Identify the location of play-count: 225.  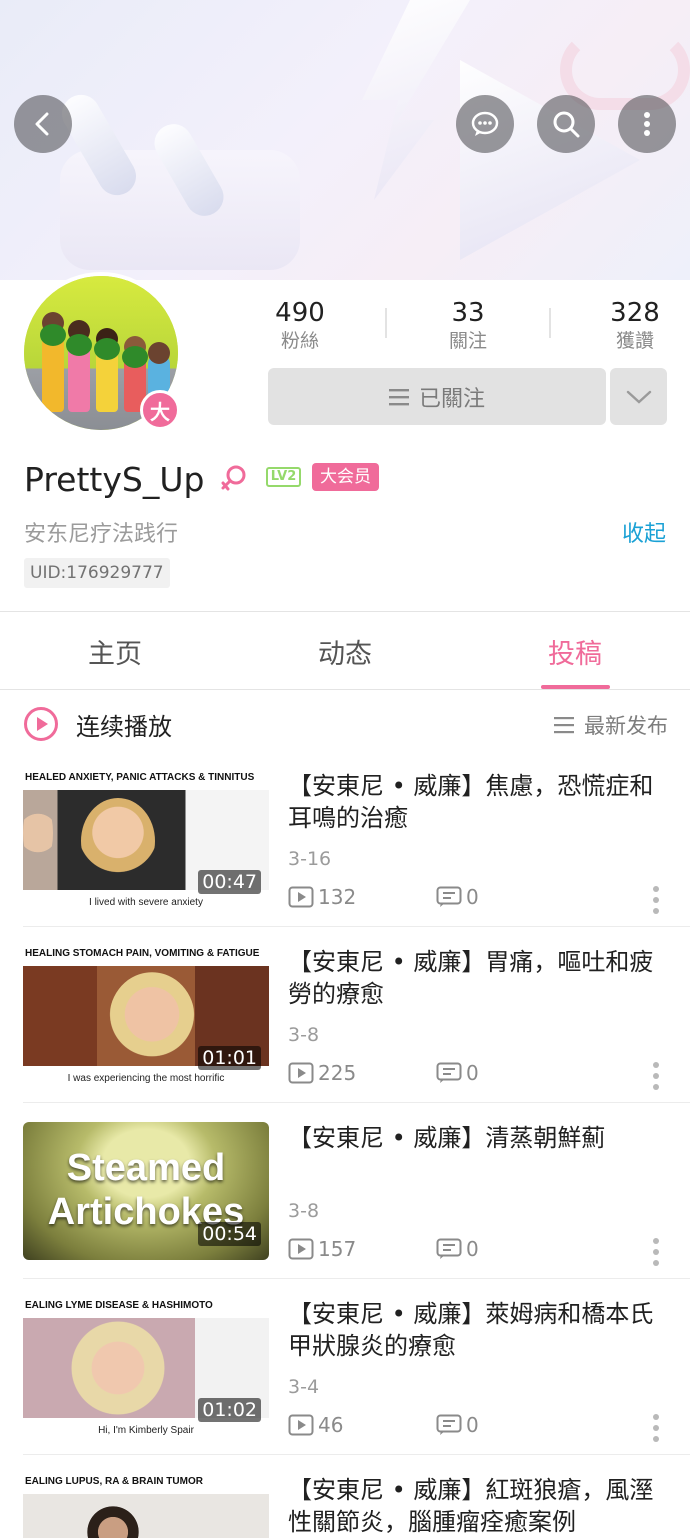
(322, 1073).